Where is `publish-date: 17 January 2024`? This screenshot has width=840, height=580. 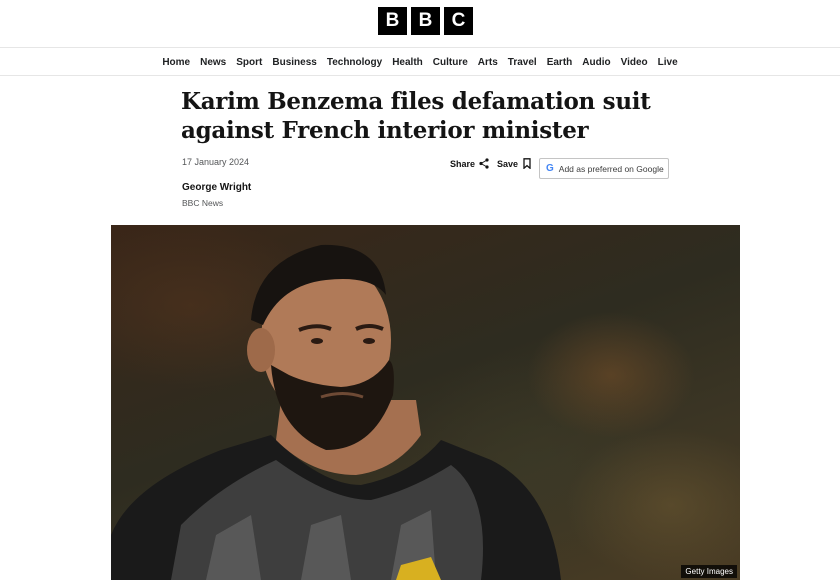
publish-date: 17 January 2024 is located at coordinates (216, 162).